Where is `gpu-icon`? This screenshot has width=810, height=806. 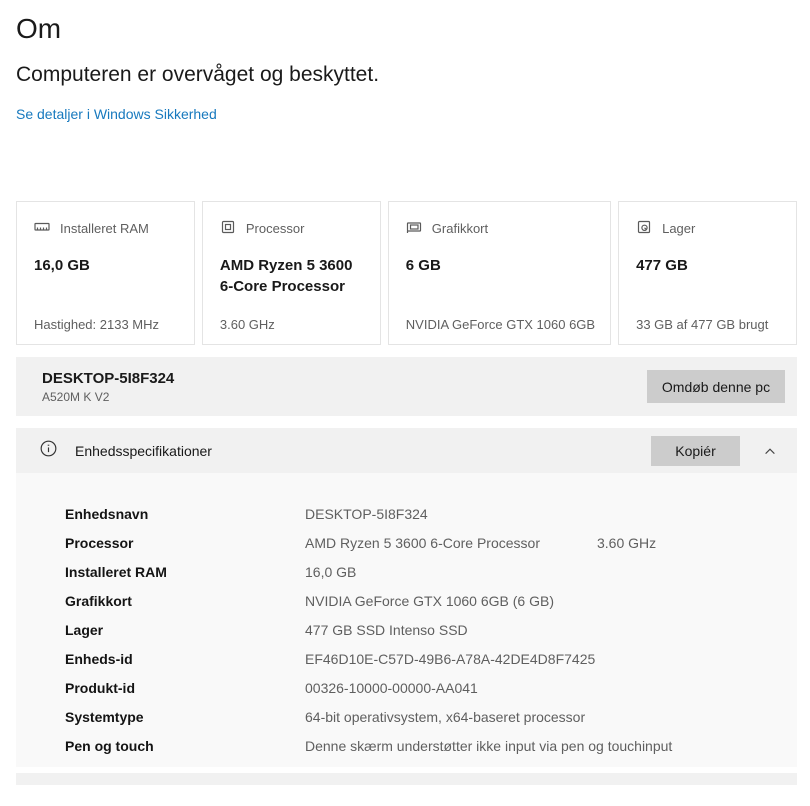
gpu-icon is located at coordinates (414, 228).